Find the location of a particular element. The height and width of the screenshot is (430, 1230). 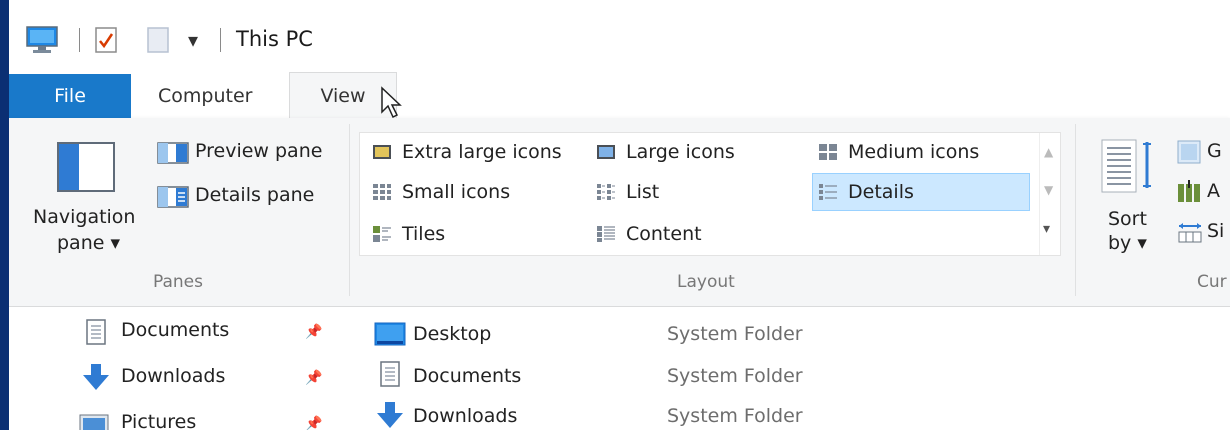

this-pc-icon is located at coordinates (42, 40).